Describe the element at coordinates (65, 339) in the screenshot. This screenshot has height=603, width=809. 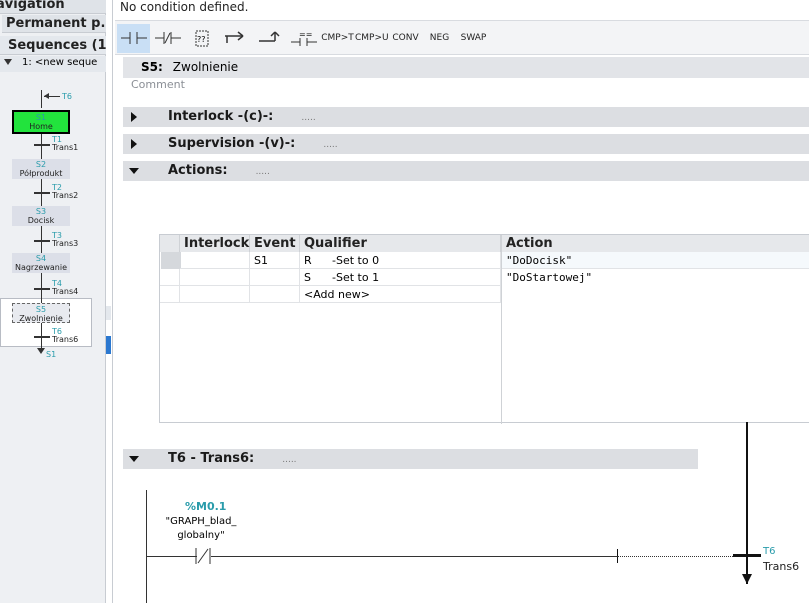
I see `transition-name: Trans6` at that location.